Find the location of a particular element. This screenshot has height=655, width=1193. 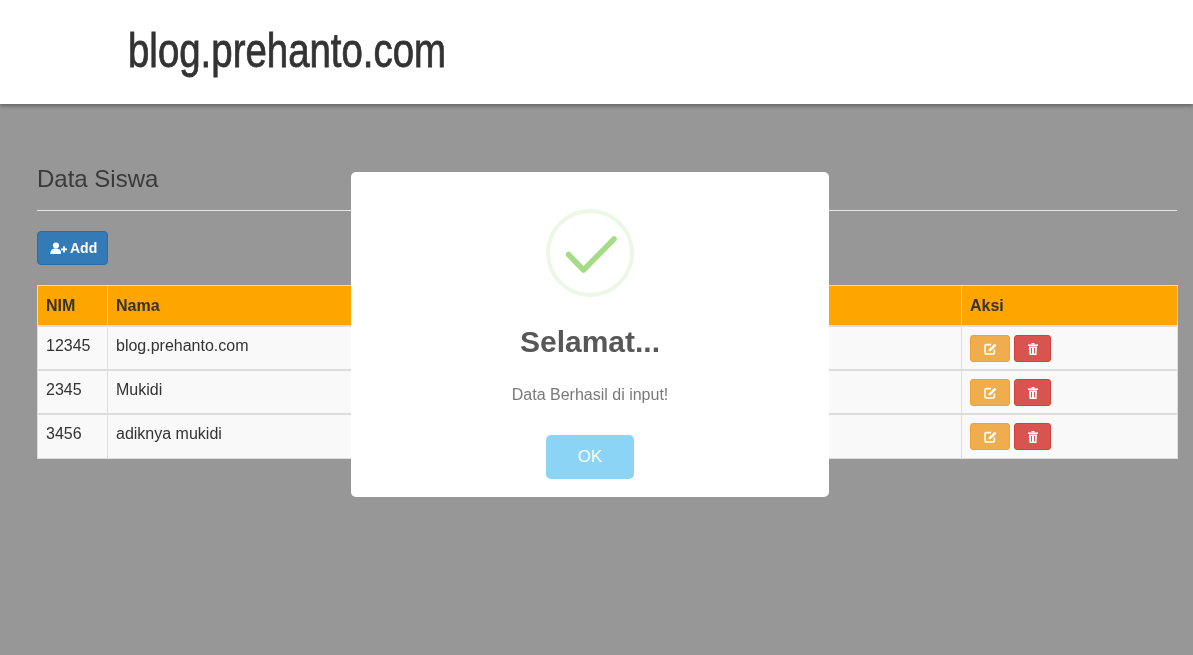

page-title: Data Siswa is located at coordinates (98, 179).